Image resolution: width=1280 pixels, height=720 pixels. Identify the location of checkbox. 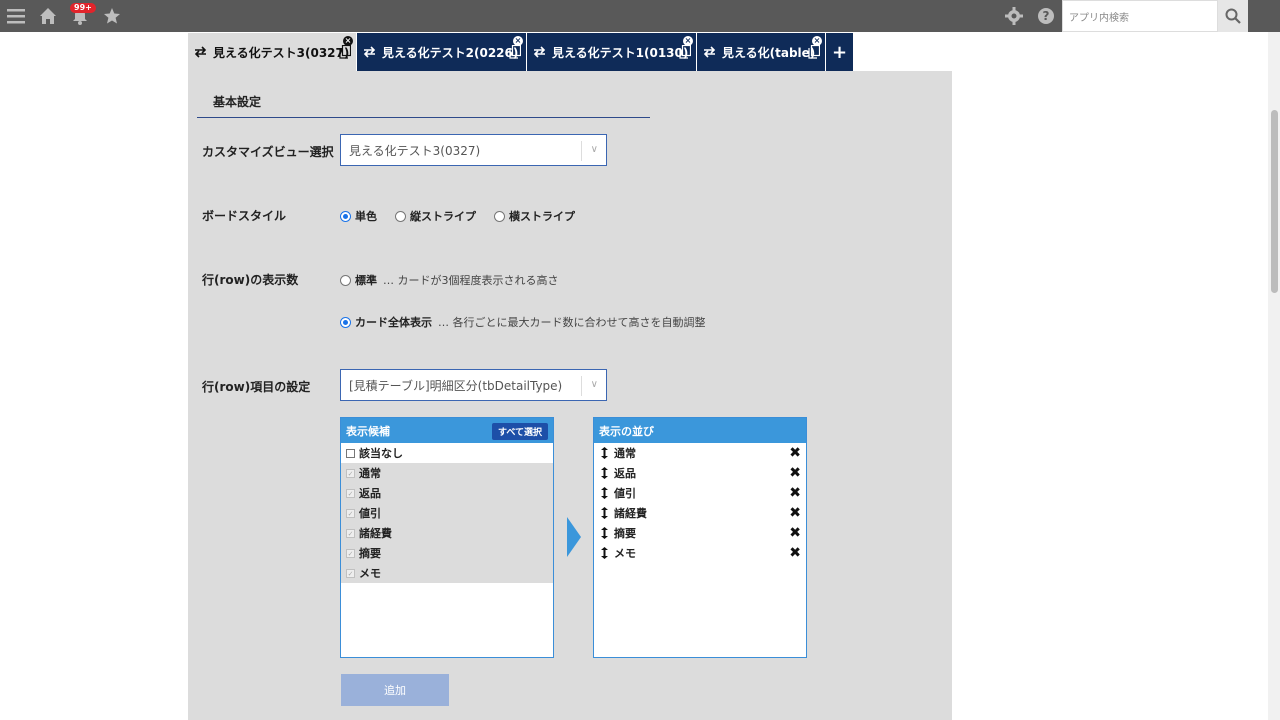
(350, 453).